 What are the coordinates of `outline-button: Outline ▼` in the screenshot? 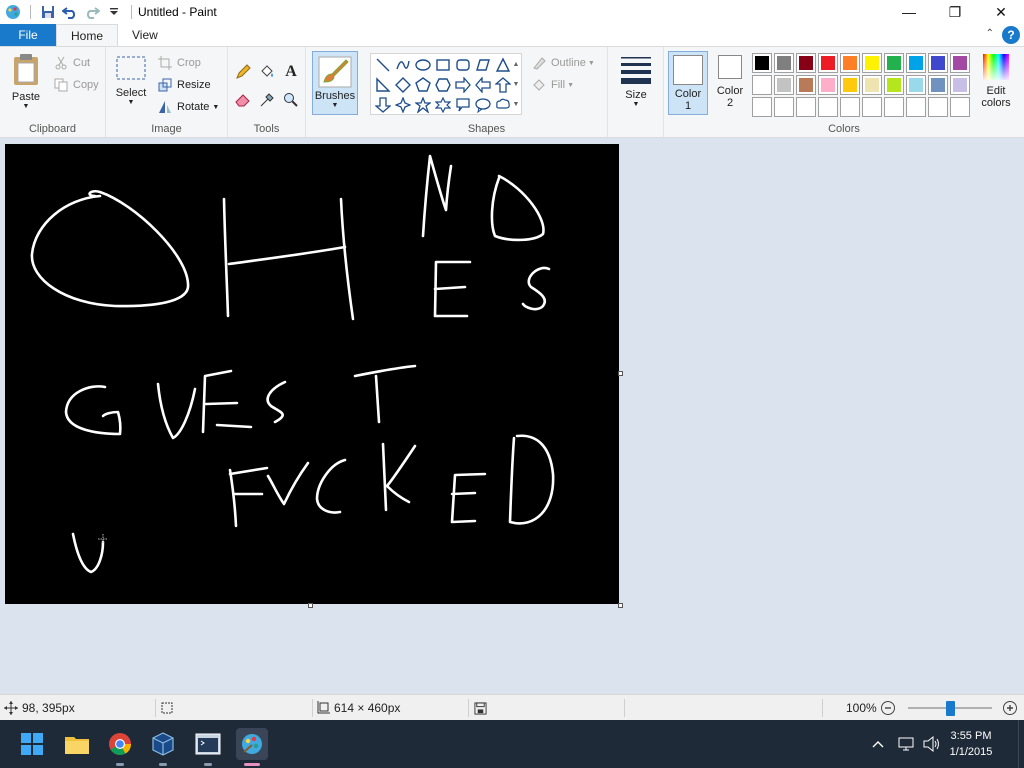 It's located at (562, 63).